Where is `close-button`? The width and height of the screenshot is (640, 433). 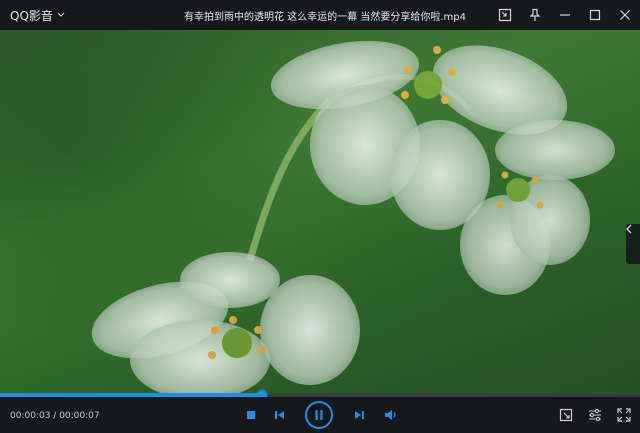
close-button is located at coordinates (625, 15).